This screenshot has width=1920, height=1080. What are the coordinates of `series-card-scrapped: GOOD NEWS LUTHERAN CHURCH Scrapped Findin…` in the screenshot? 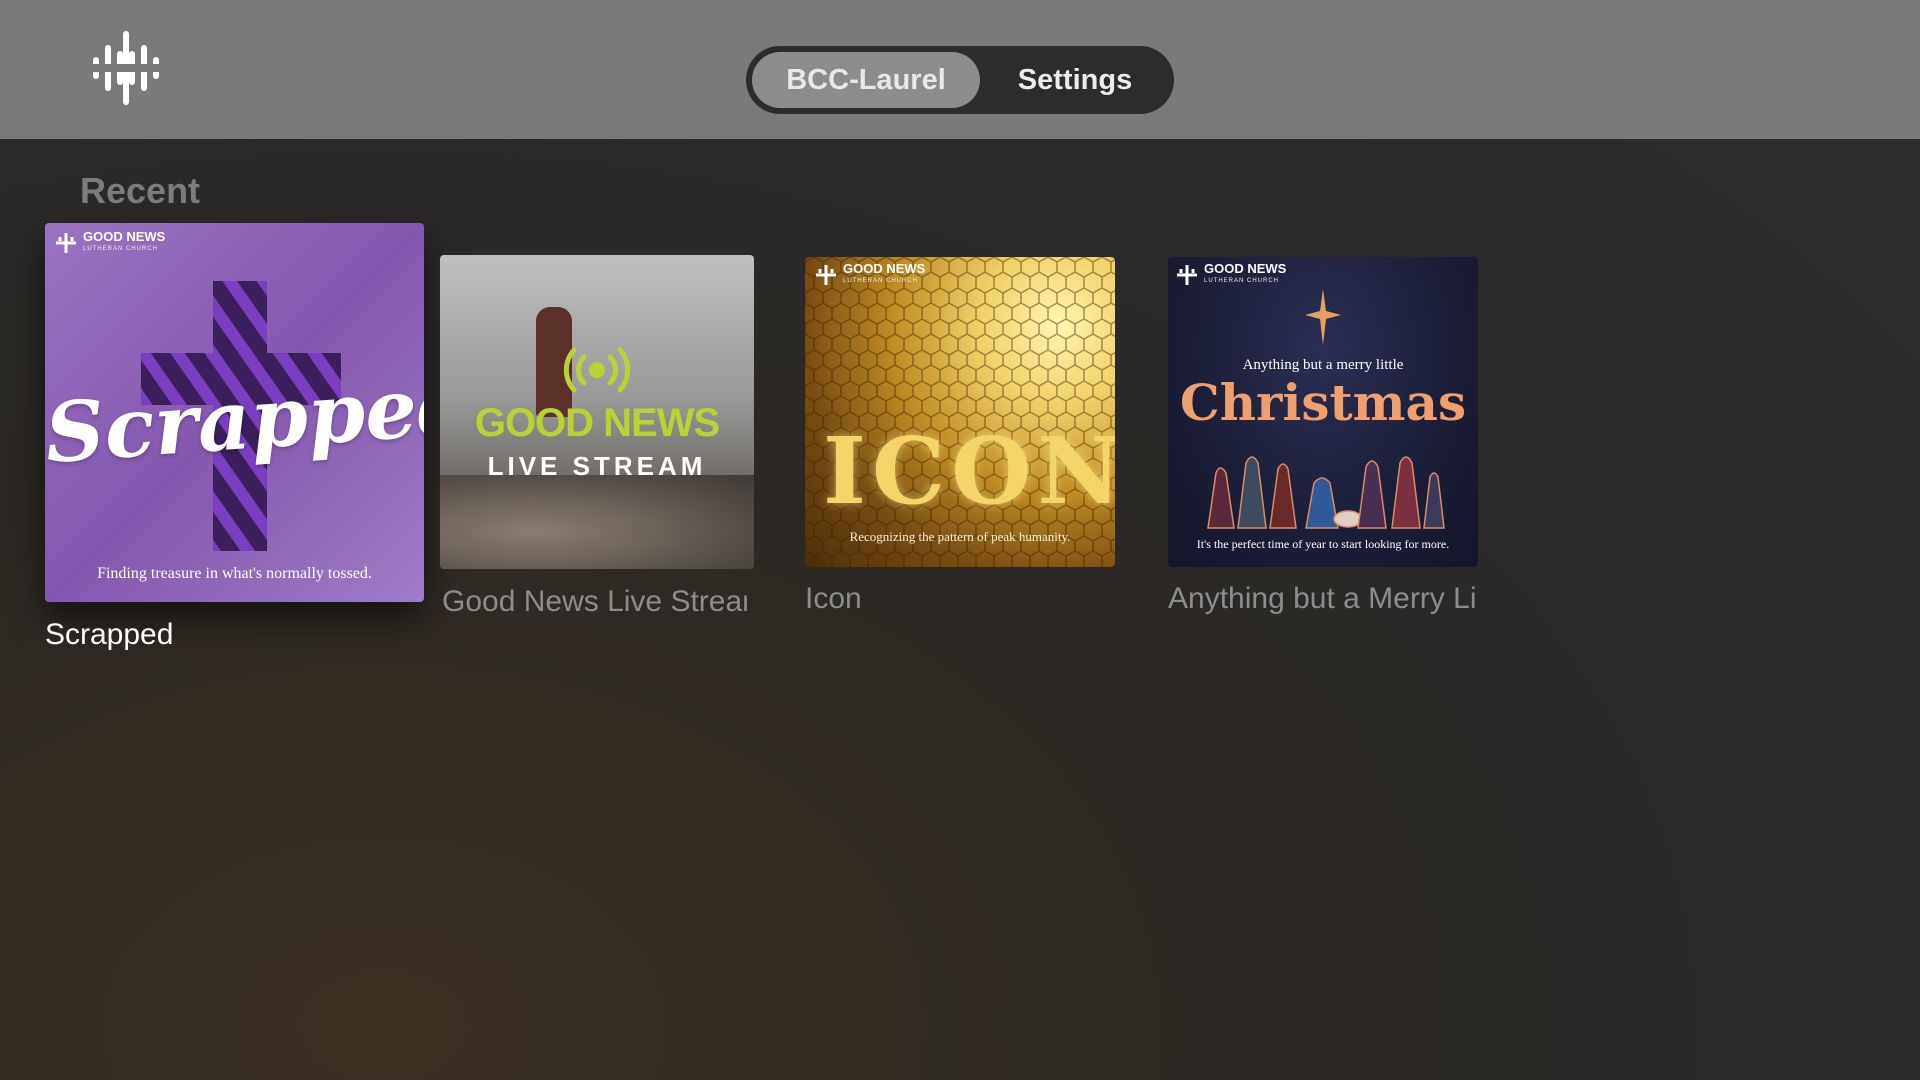 It's located at (235, 443).